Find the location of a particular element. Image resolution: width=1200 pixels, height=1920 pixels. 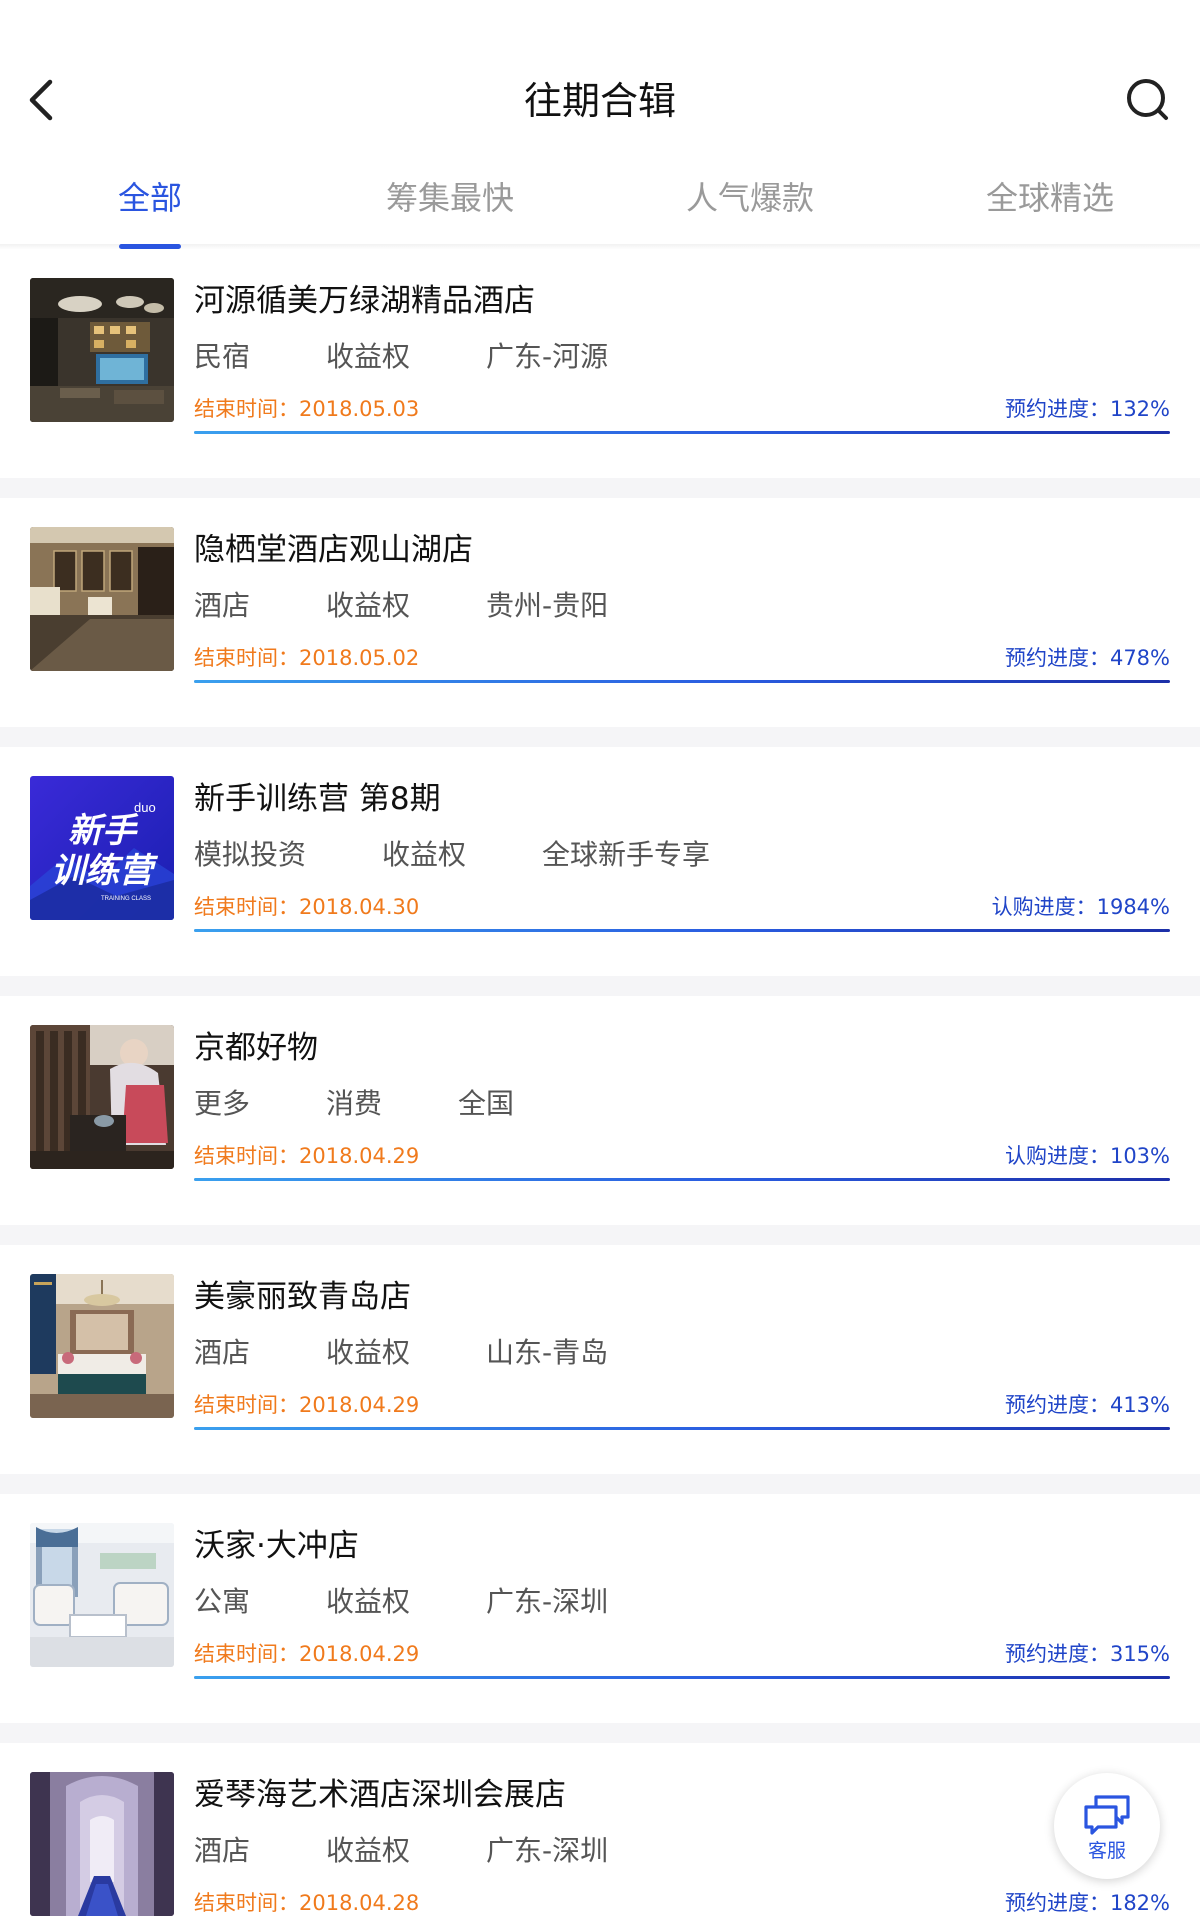

banner-subtitle: TRAINING CLASS is located at coordinates (126, 899).